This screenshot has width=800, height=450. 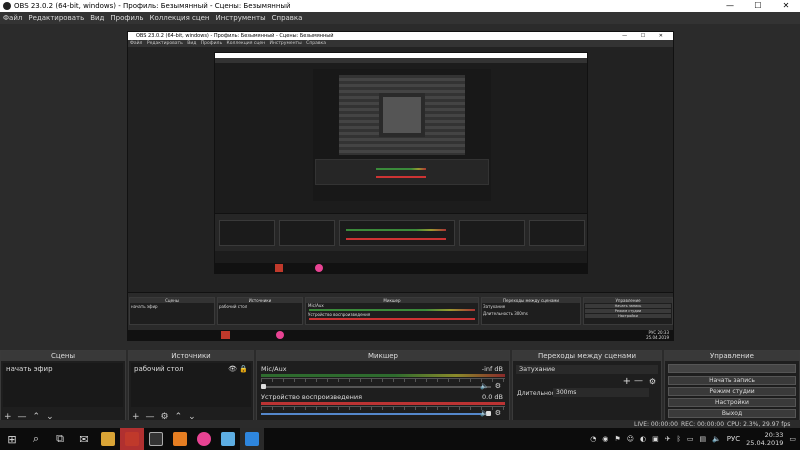 I want to click on volume-icon: 🔈, so click(x=716, y=439).